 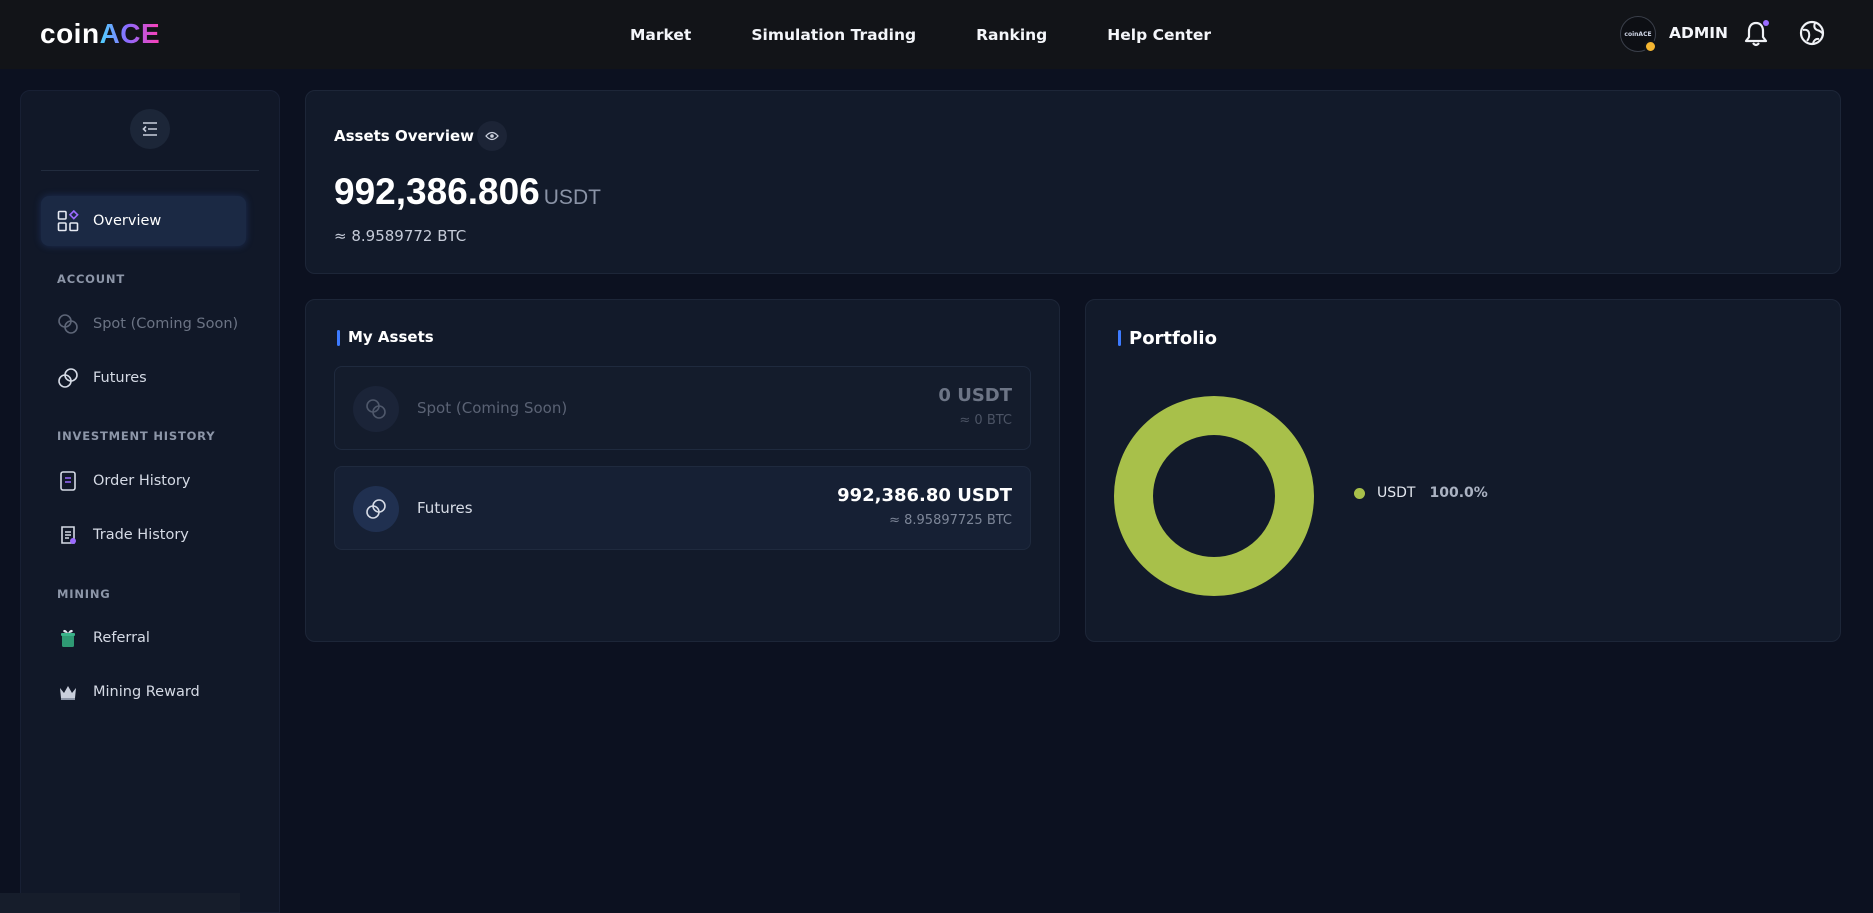 What do you see at coordinates (1458, 493) in the screenshot?
I see `legend-percent: 100.0%` at bounding box center [1458, 493].